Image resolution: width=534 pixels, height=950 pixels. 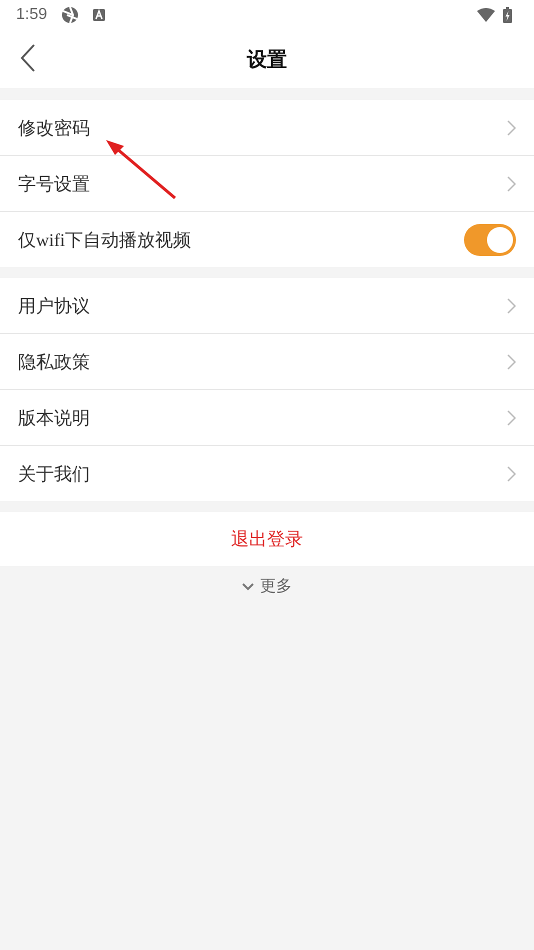 What do you see at coordinates (486, 15) in the screenshot?
I see `wifi-icon` at bounding box center [486, 15].